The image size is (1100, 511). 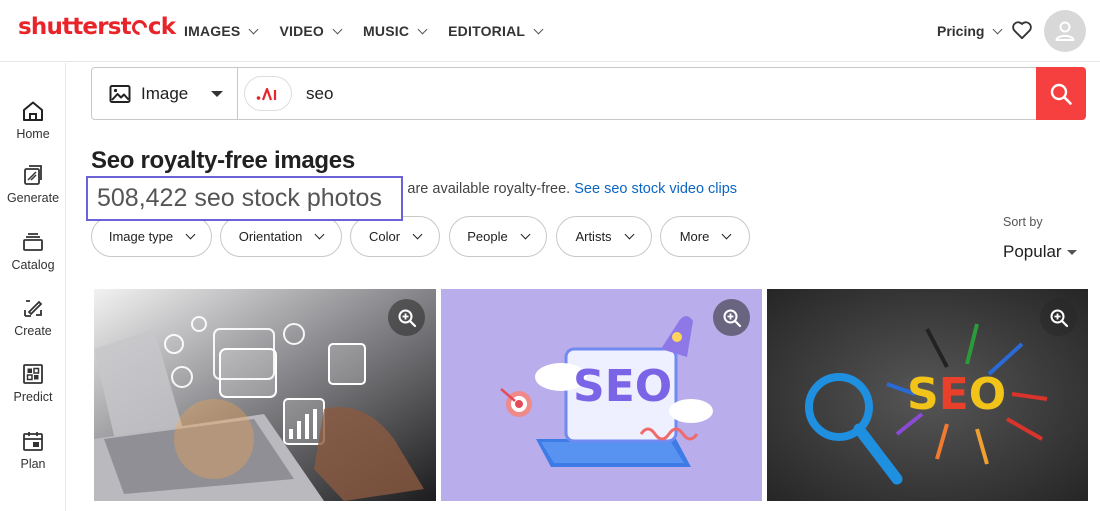 I want to click on media-type-label: Image, so click(x=165, y=93).